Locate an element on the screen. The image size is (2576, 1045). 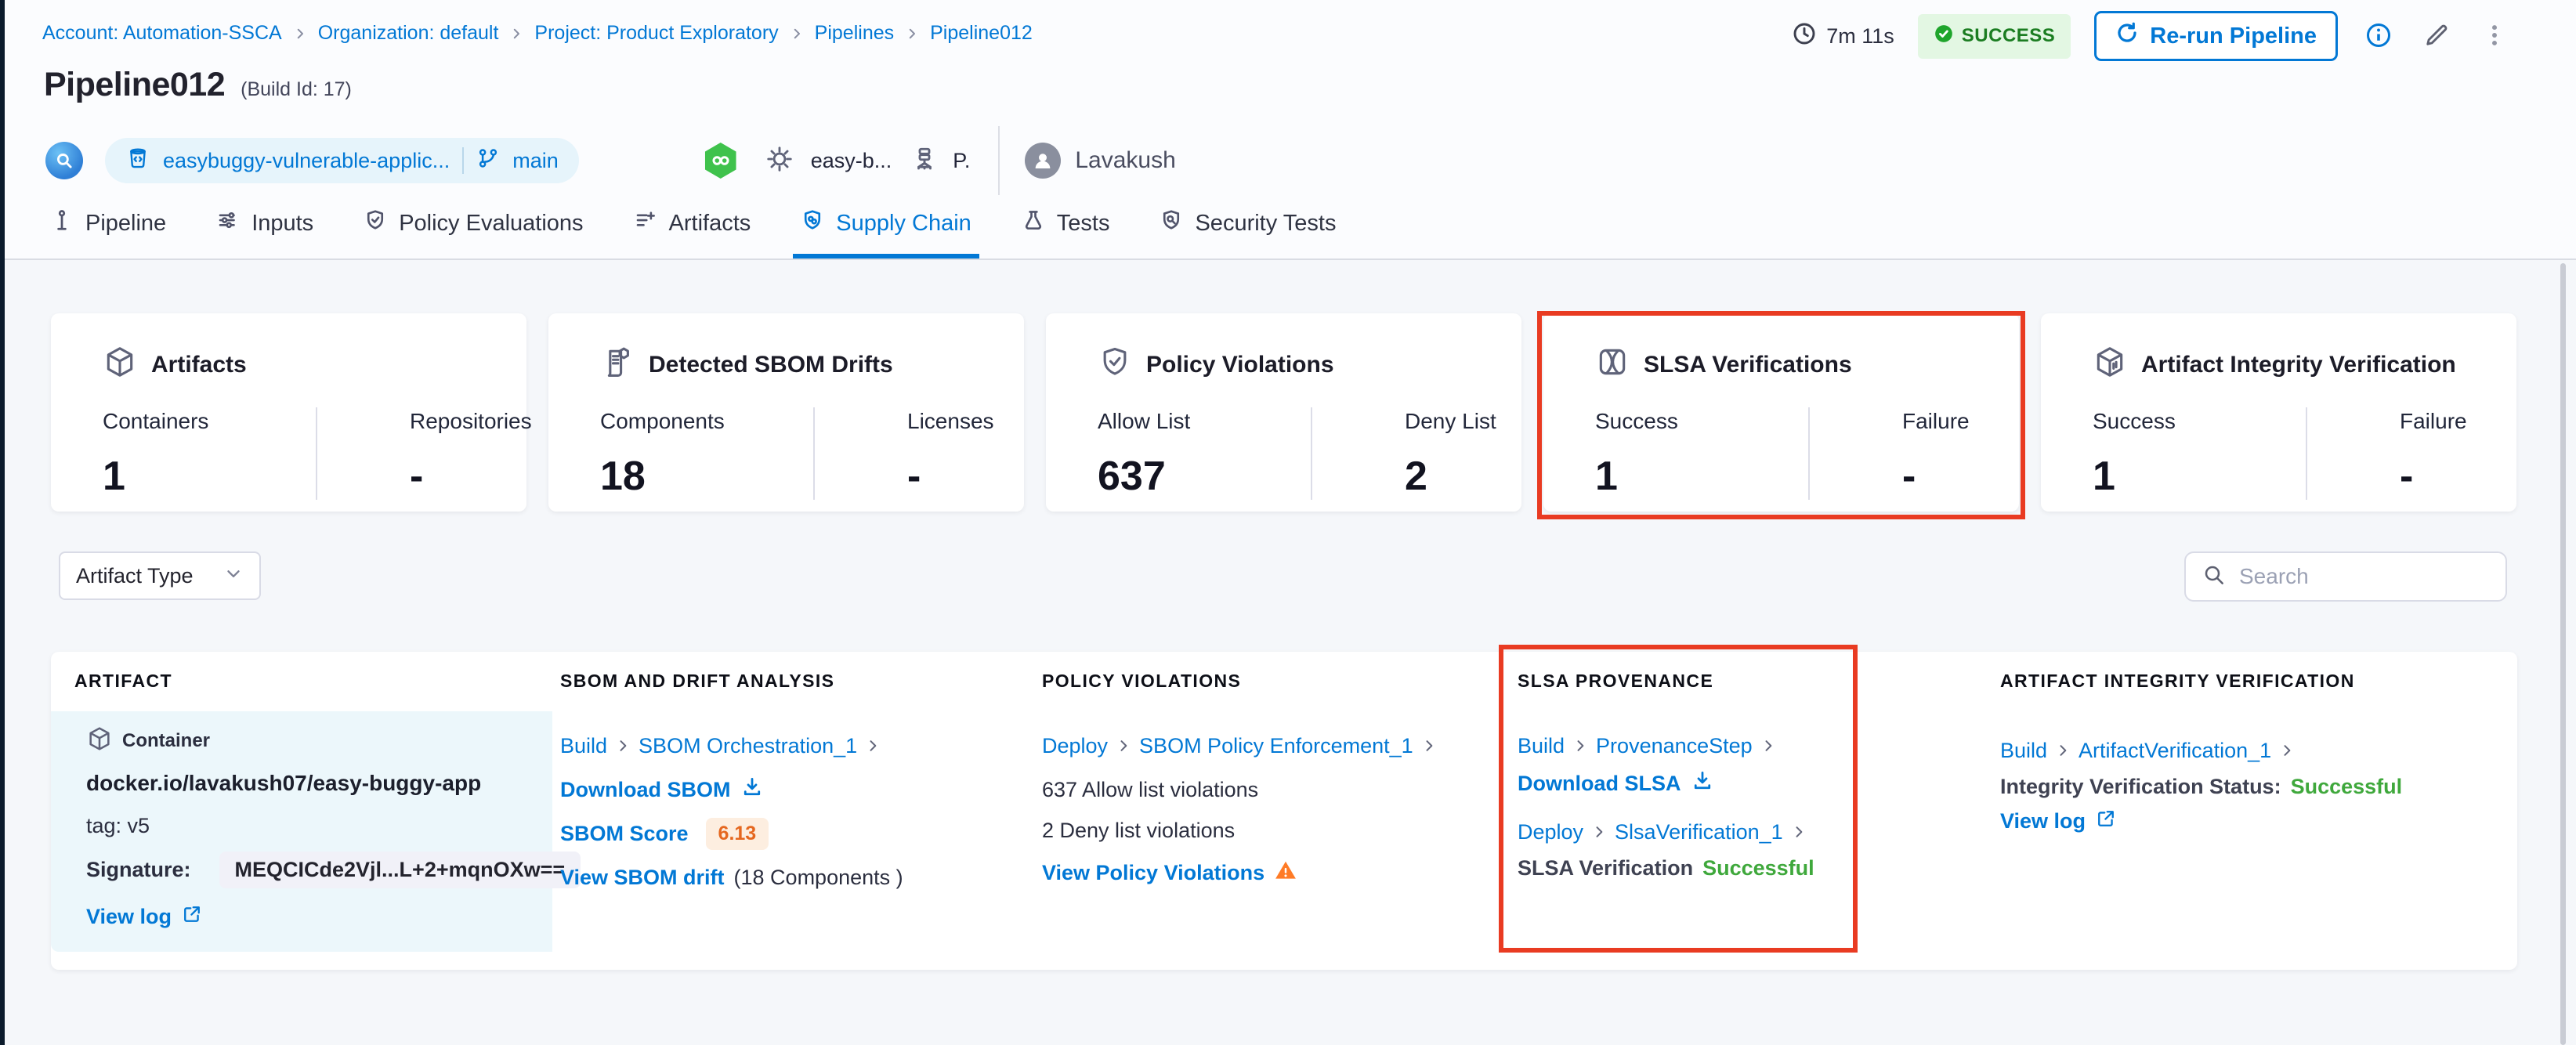
run-duration: 7m 11s is located at coordinates (1843, 36).